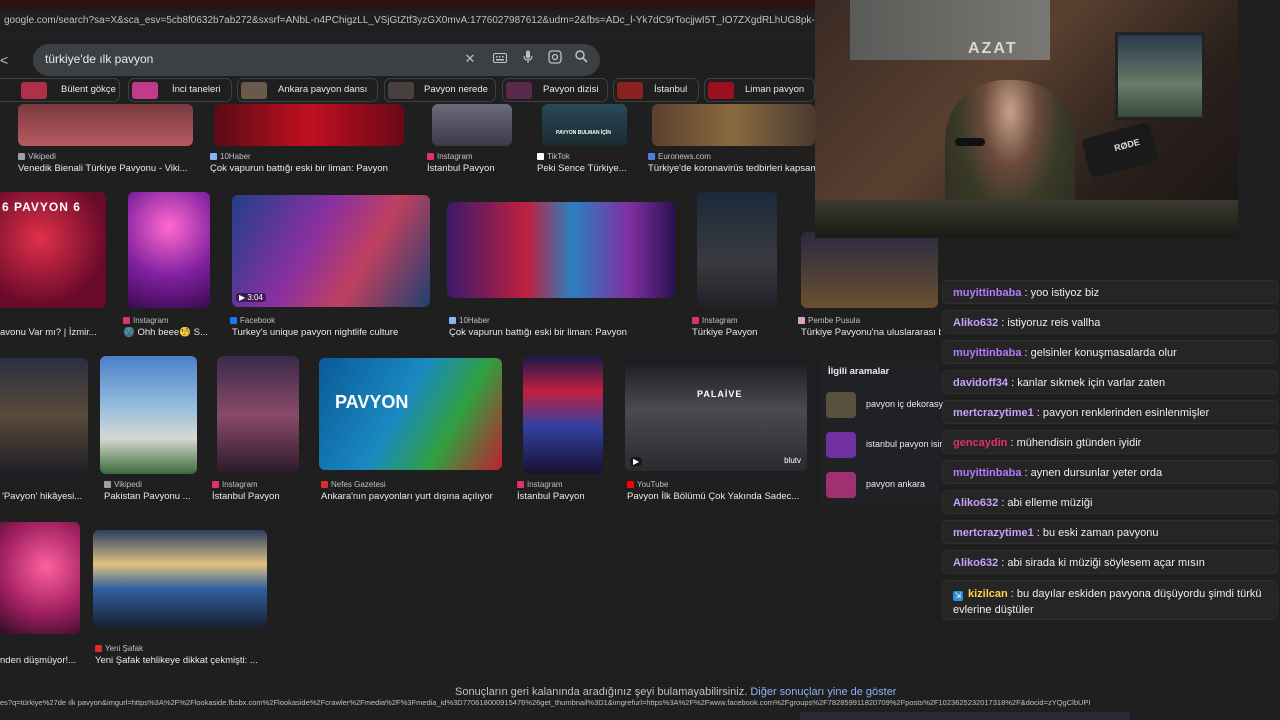 The image size is (1280, 720). What do you see at coordinates (1110, 532) in the screenshot?
I see `chat-message: mertcrazytime1 : bu eski zaman pavyonu` at bounding box center [1110, 532].